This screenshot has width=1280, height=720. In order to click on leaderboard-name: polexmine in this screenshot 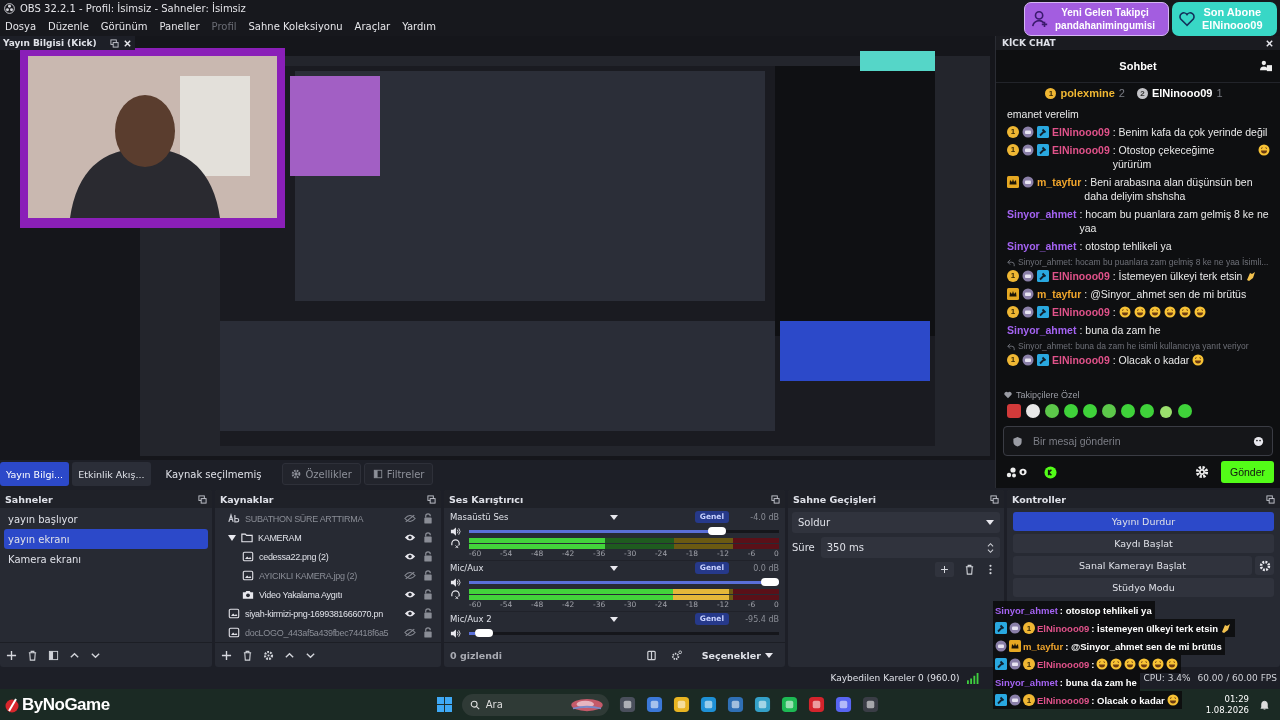, I will do `click(1087, 93)`.